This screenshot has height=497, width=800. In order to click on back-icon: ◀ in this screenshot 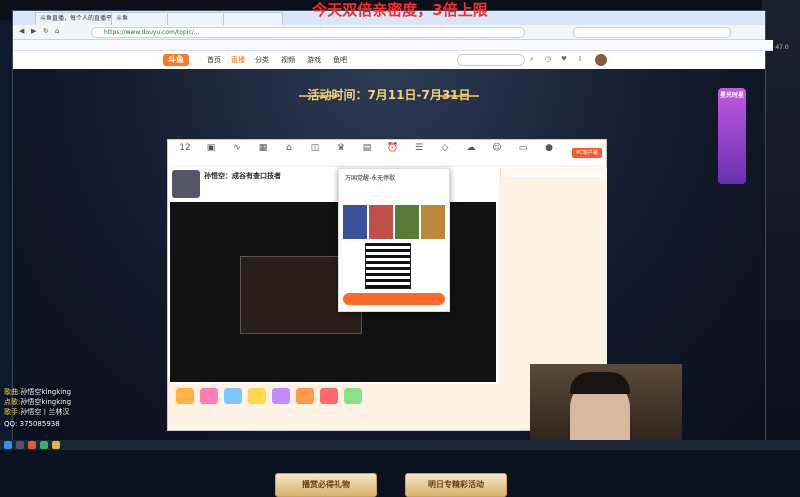, I will do `click(21, 31)`.